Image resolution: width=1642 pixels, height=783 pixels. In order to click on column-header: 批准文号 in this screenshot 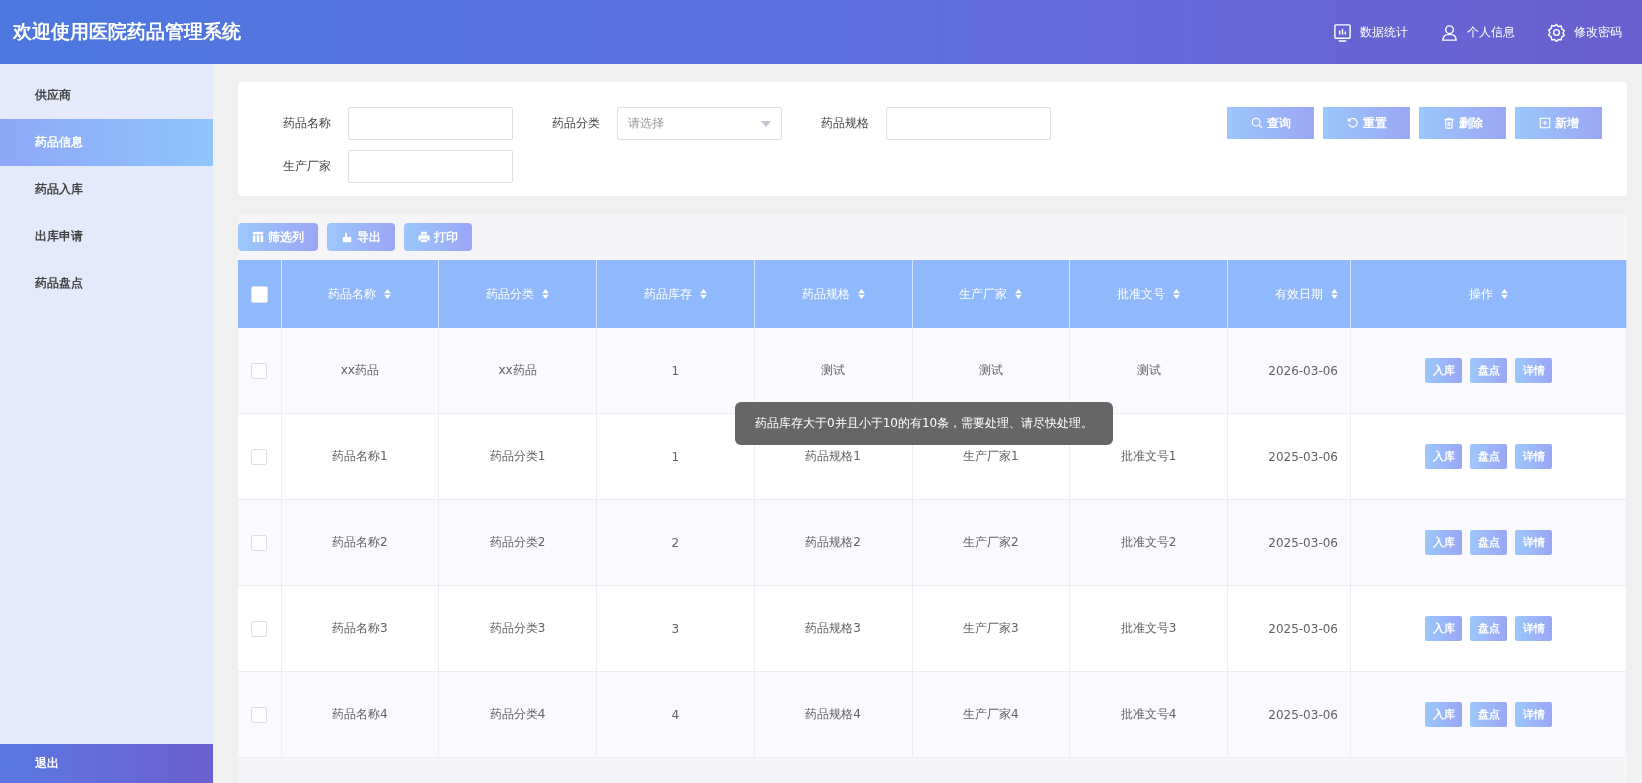, I will do `click(1148, 294)`.